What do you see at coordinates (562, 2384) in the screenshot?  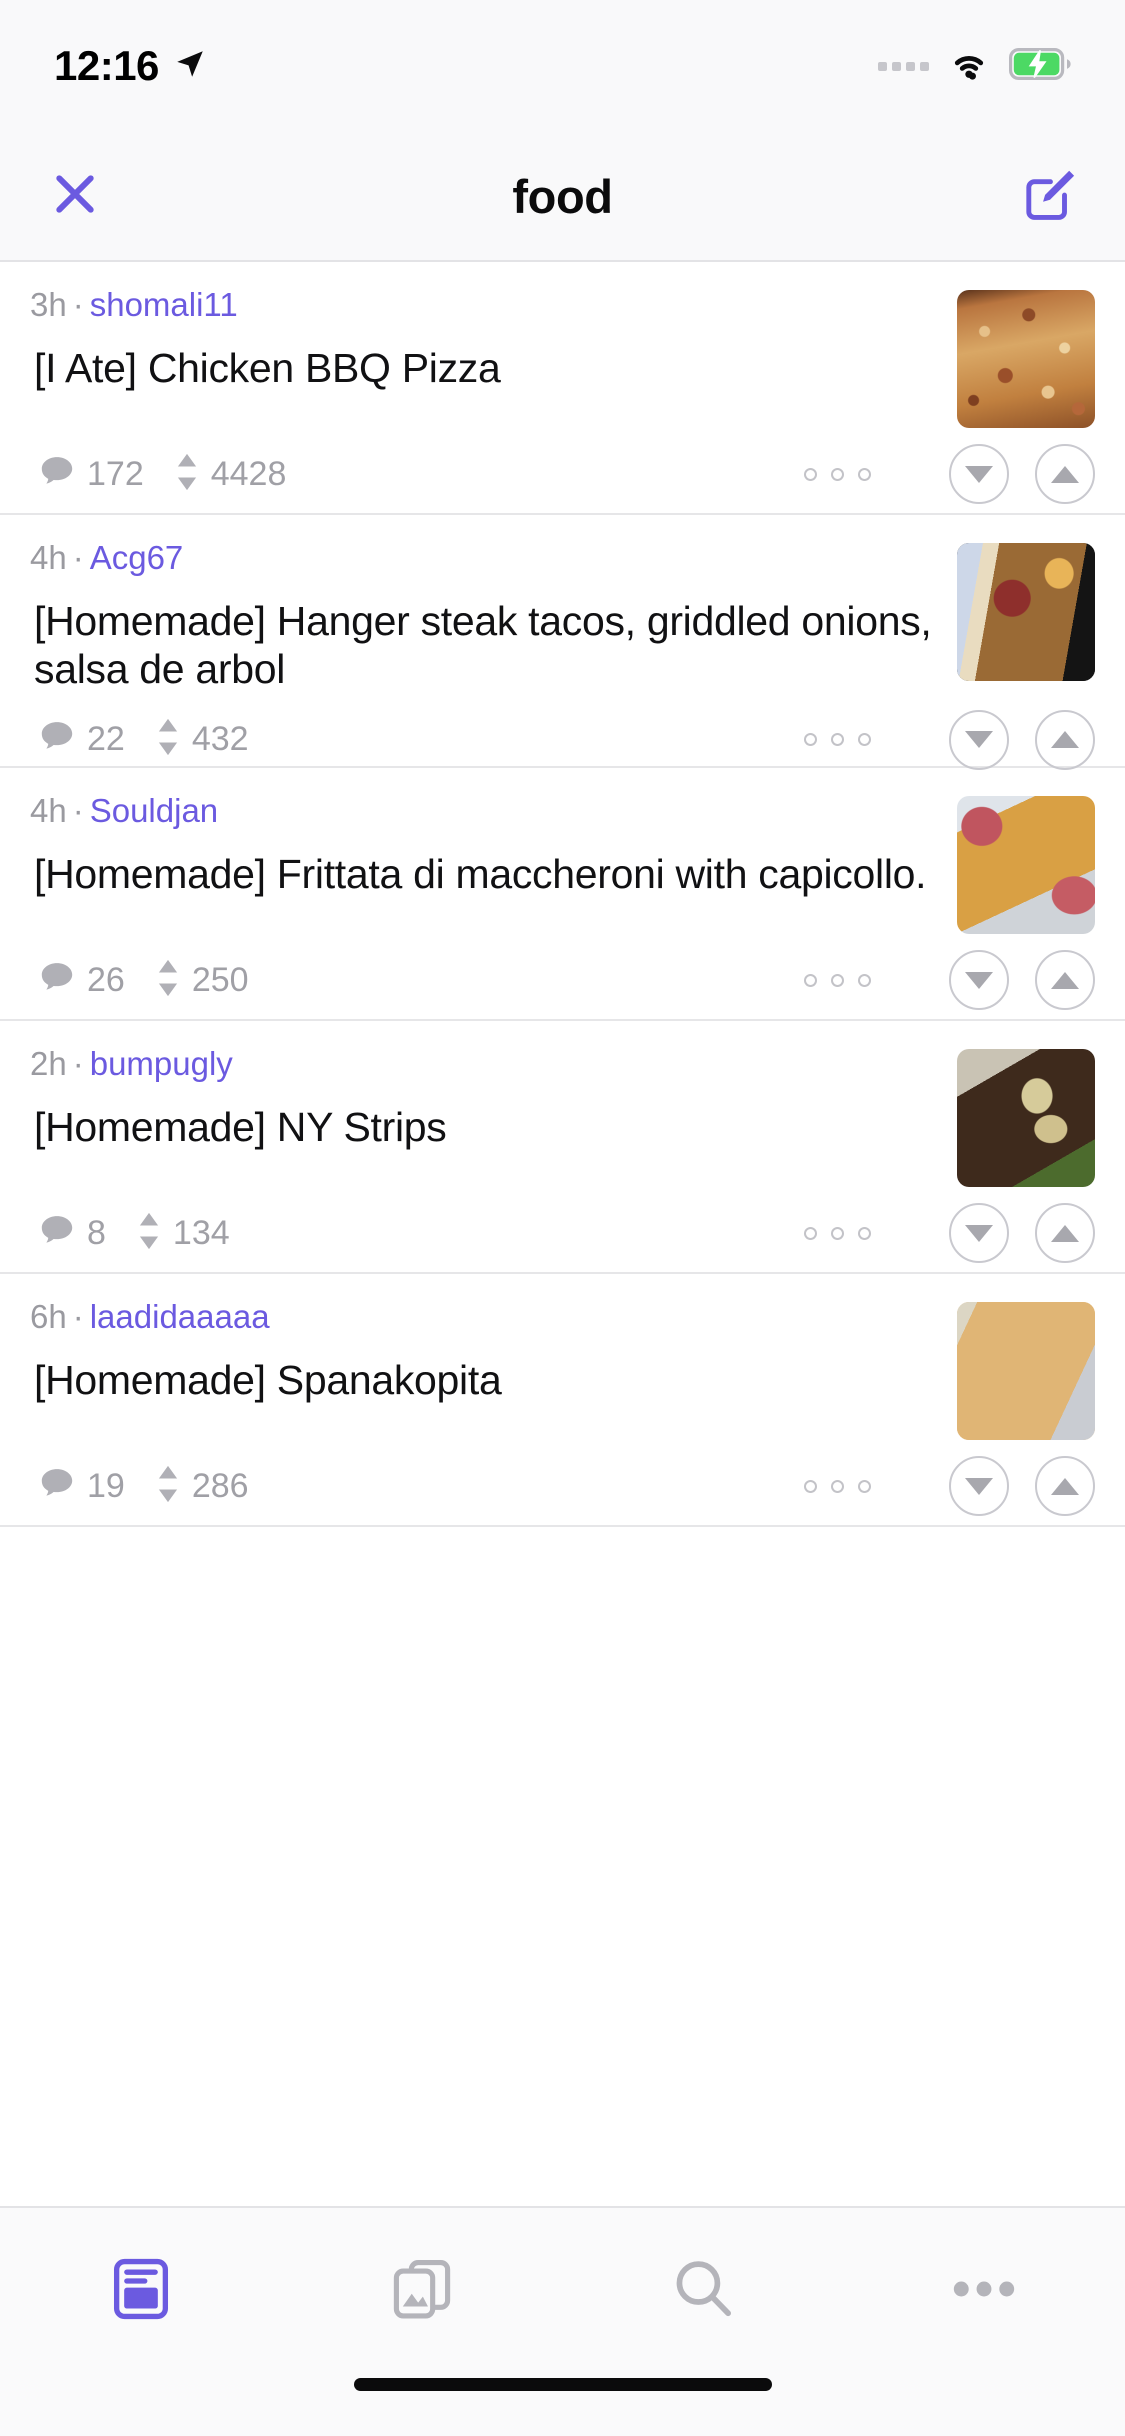 I see `home-indicator` at bounding box center [562, 2384].